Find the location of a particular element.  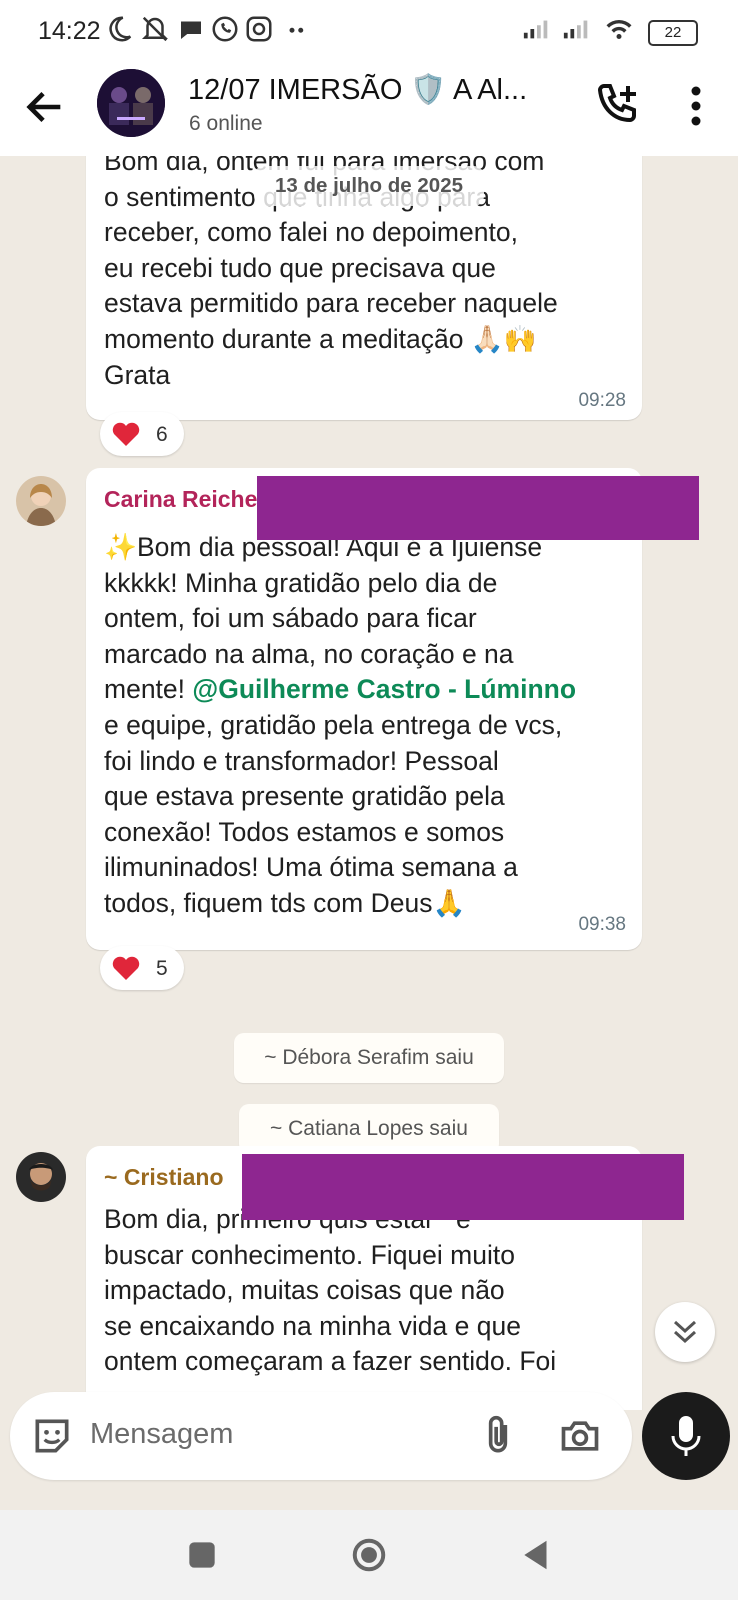

attachment-icon is located at coordinates (498, 1436).